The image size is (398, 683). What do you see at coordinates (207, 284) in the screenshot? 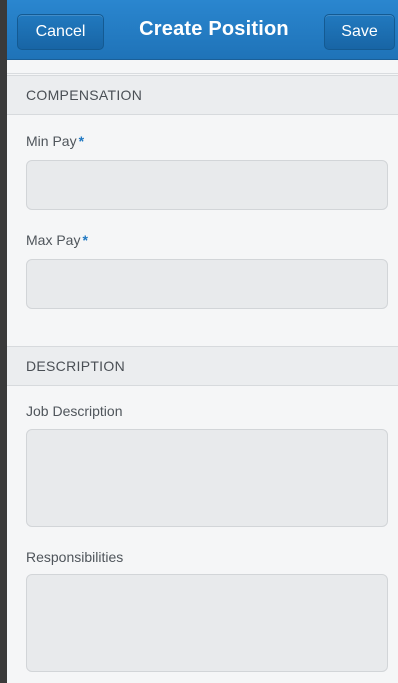
I see `max-pay-input` at bounding box center [207, 284].